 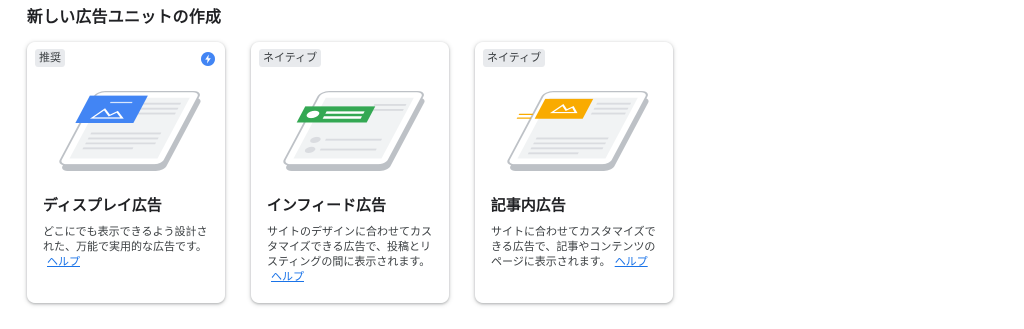 I want to click on display-ad-illustration, so click(x=130, y=130).